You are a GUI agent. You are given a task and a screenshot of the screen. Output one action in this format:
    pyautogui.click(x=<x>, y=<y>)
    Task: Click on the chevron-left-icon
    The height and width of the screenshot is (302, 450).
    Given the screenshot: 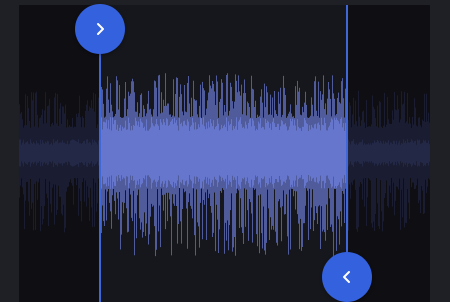 What is the action you would take?
    pyautogui.click(x=346, y=277)
    